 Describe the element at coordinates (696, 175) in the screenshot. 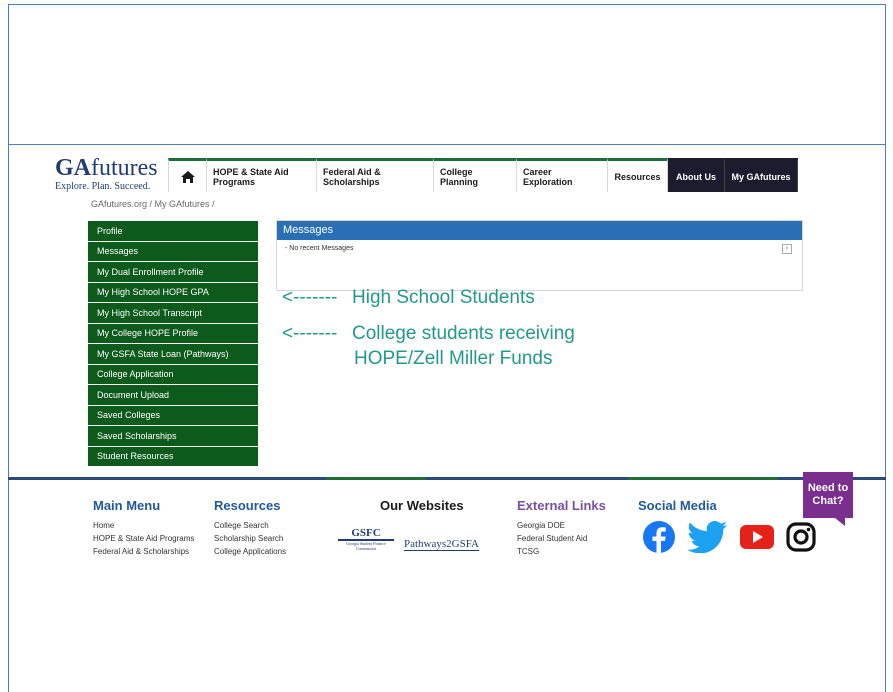

I see `tab-about-us: About Us` at that location.